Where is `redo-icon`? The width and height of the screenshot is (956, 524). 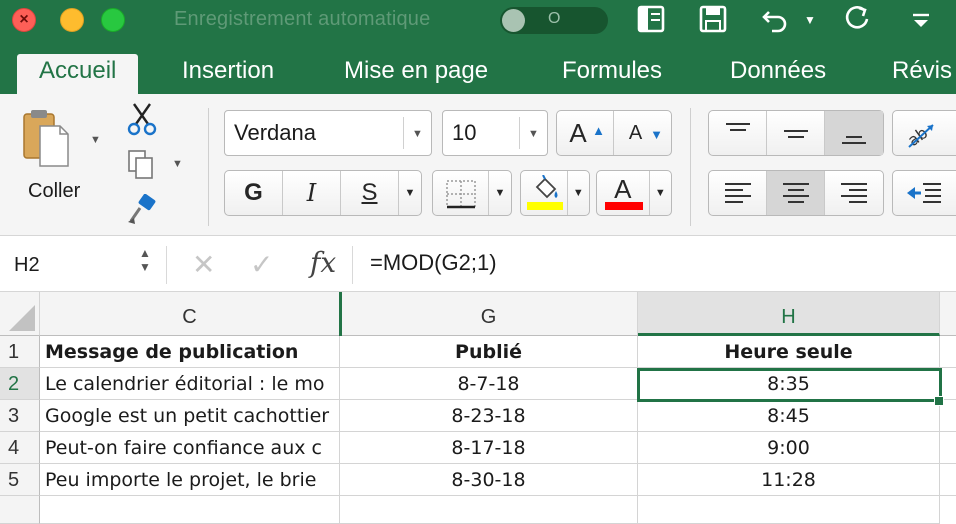
redo-icon is located at coordinates (857, 23).